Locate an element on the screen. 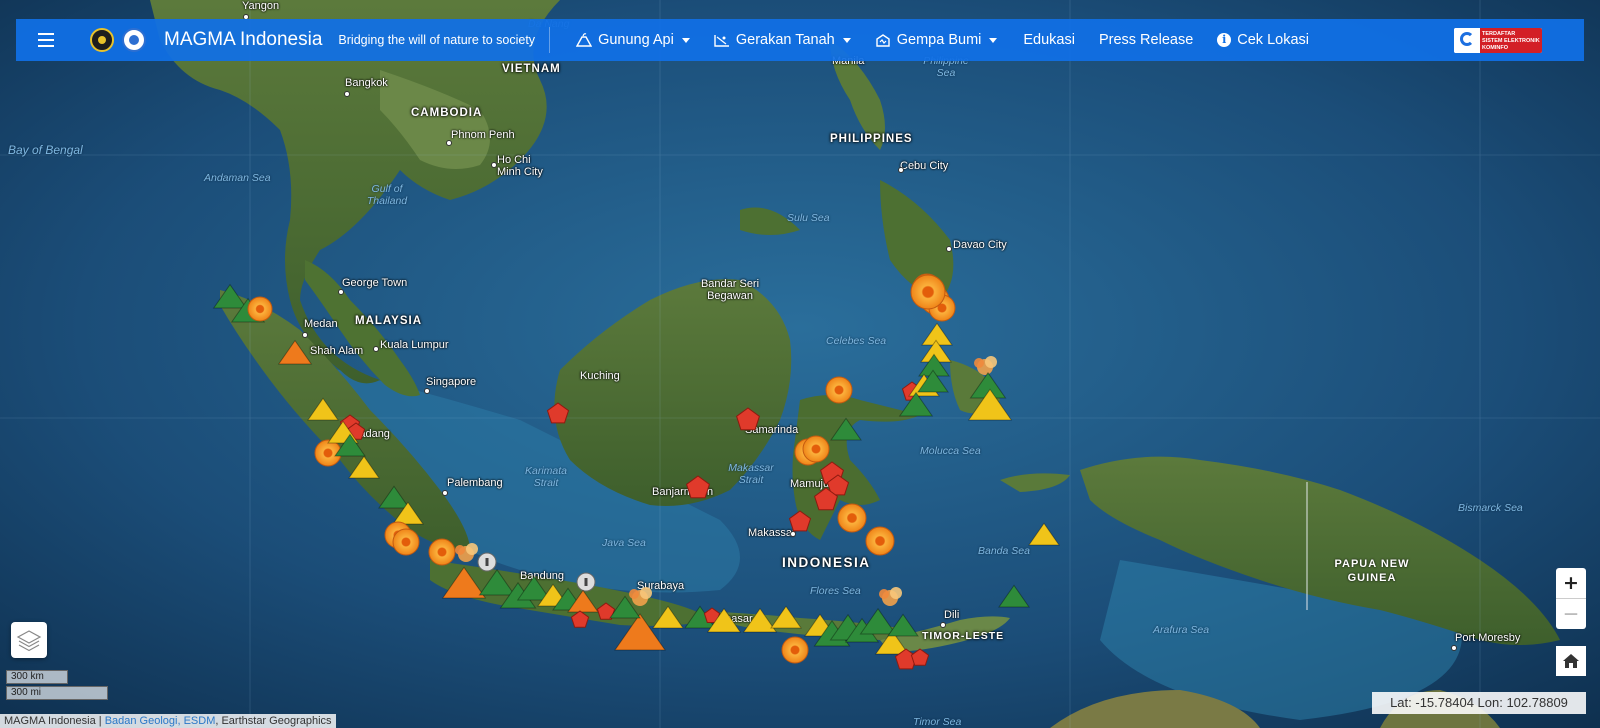 This screenshot has height=728, width=1600. volcano-icon is located at coordinates (584, 40).